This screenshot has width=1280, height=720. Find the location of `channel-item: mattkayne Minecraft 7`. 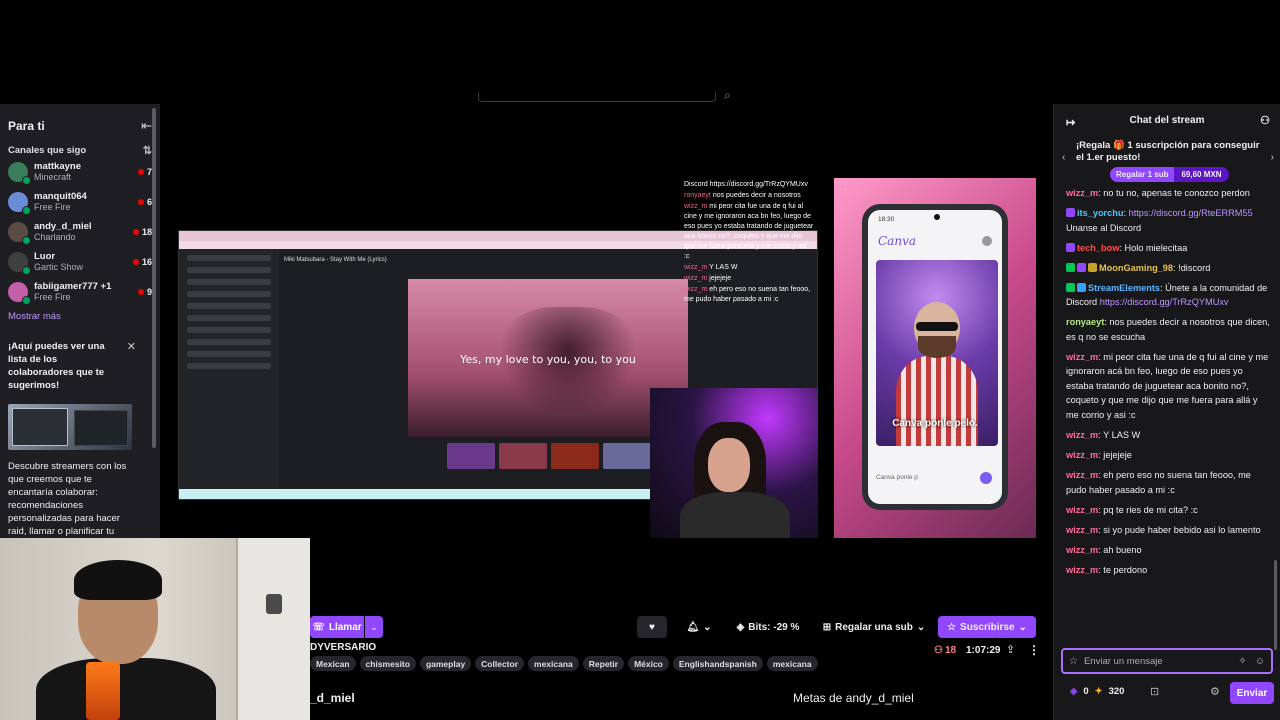

channel-item: mattkayne Minecraft 7 is located at coordinates (80, 172).